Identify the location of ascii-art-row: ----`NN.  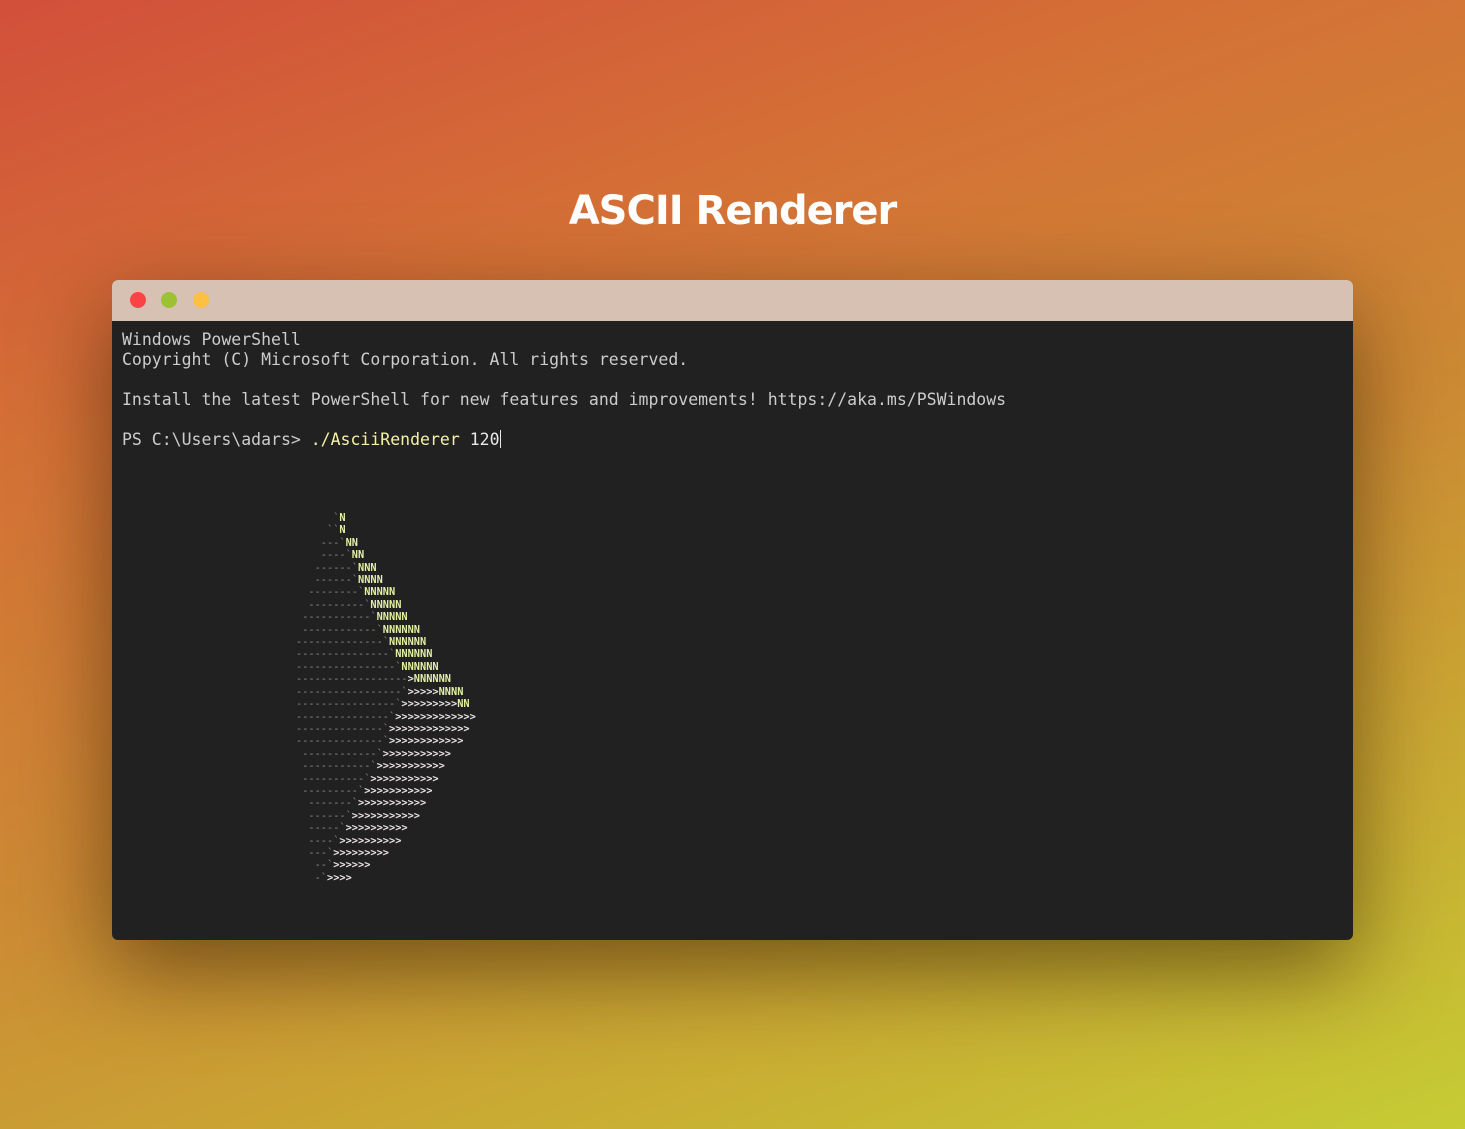
(330, 555).